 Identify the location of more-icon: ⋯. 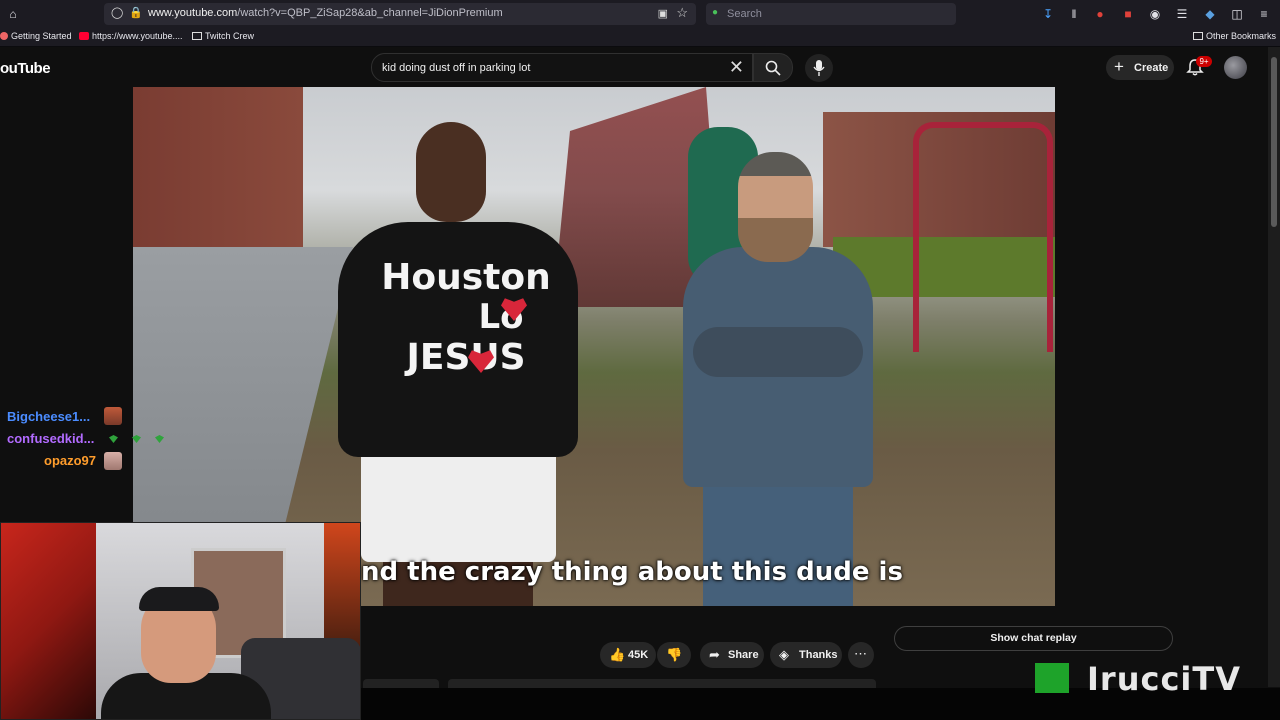
(860, 653).